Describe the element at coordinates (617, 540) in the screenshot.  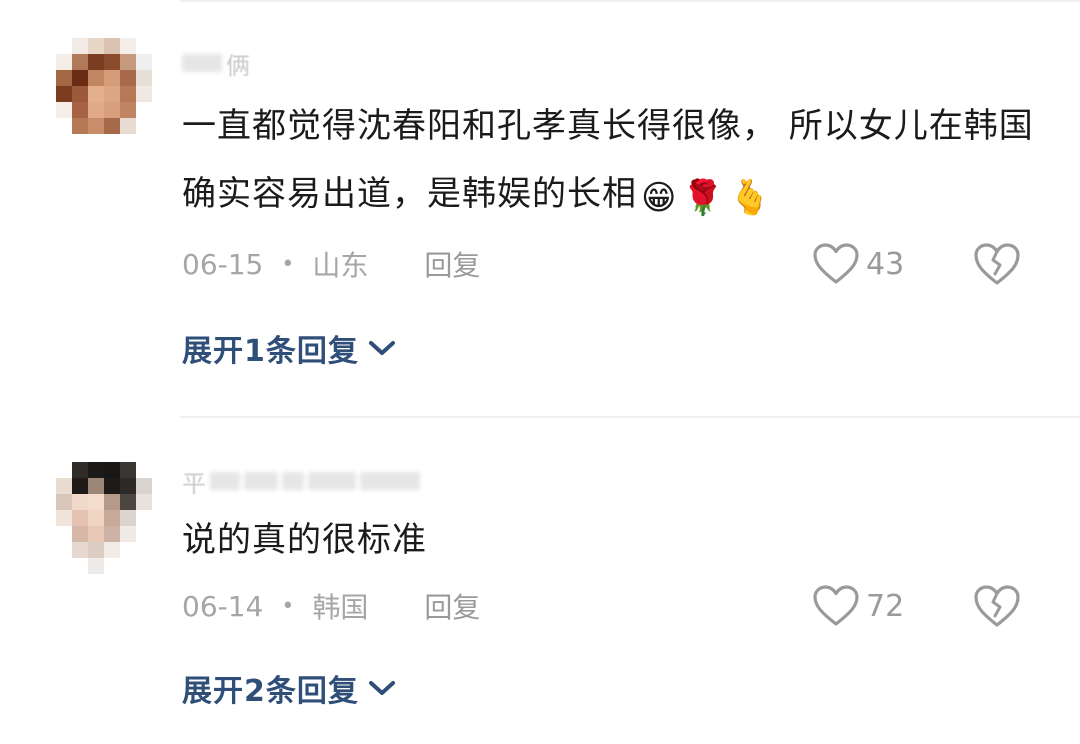
I see `comment-text: 说的真的很标准` at that location.